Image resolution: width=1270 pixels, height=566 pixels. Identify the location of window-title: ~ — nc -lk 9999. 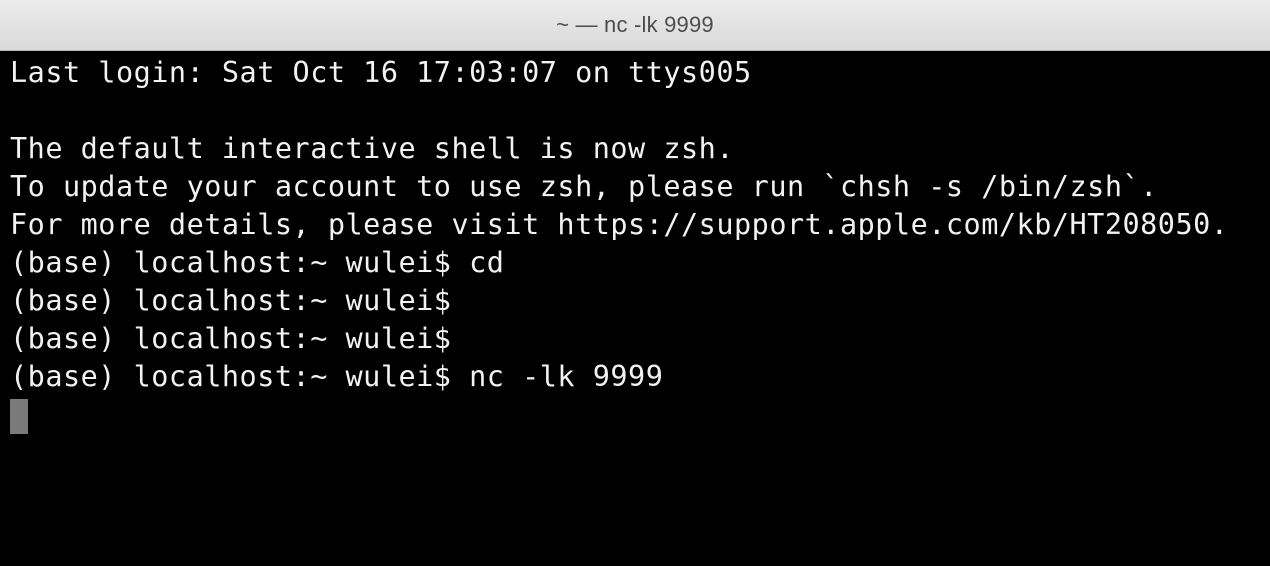
(635, 24).